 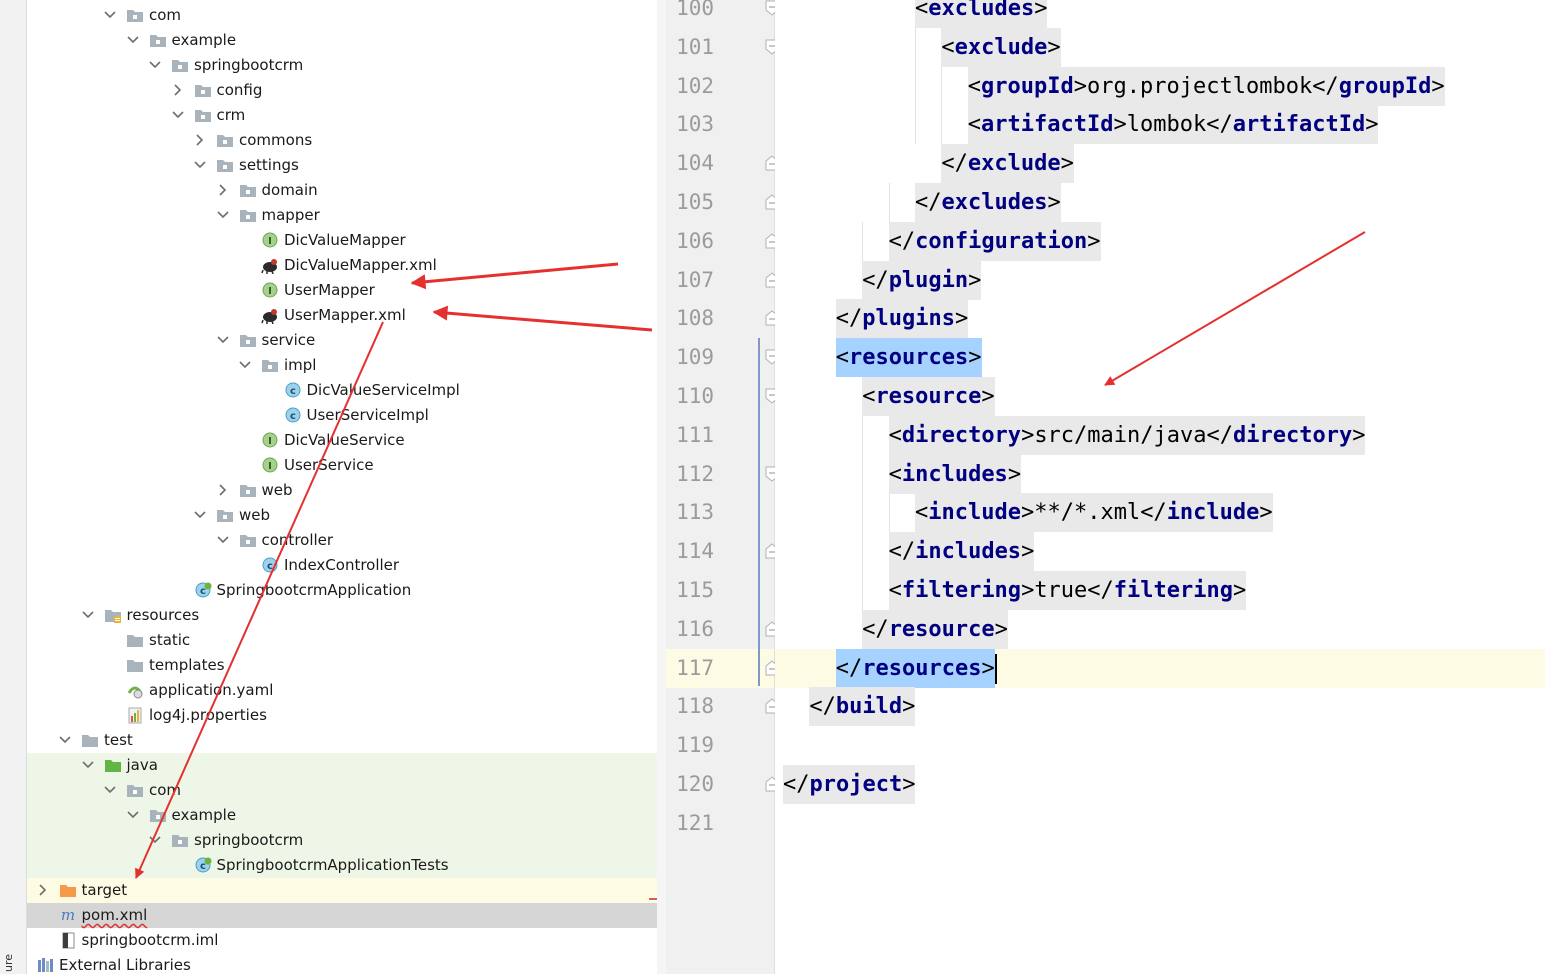 What do you see at coordinates (346, 390) in the screenshot?
I see `tree-node: c DicValueServiceImpl` at bounding box center [346, 390].